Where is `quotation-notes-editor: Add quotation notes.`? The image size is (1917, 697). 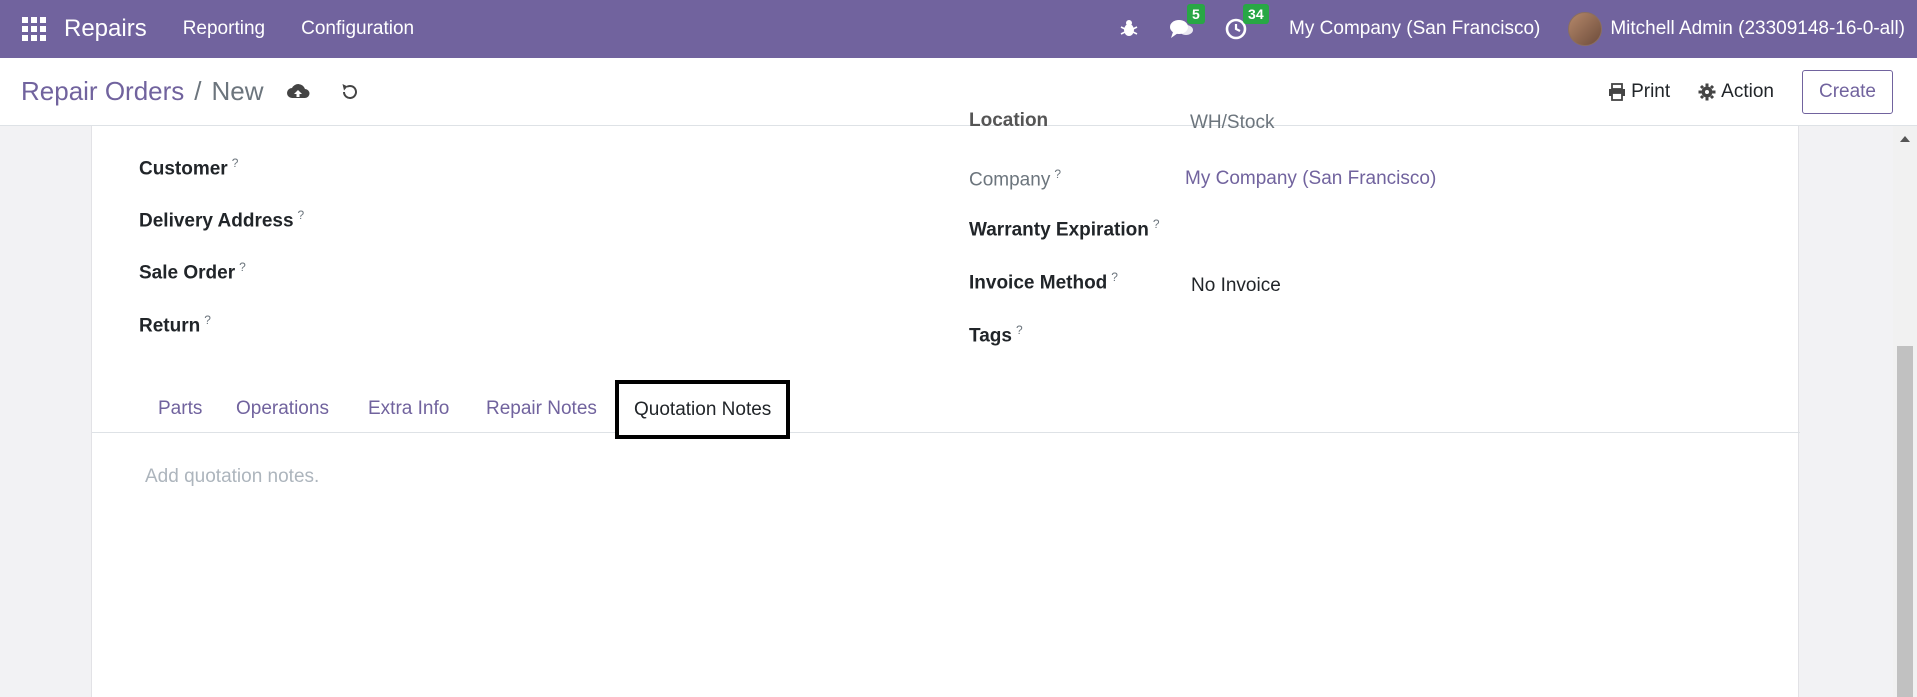
quotation-notes-editor: Add quotation notes. is located at coordinates (232, 477).